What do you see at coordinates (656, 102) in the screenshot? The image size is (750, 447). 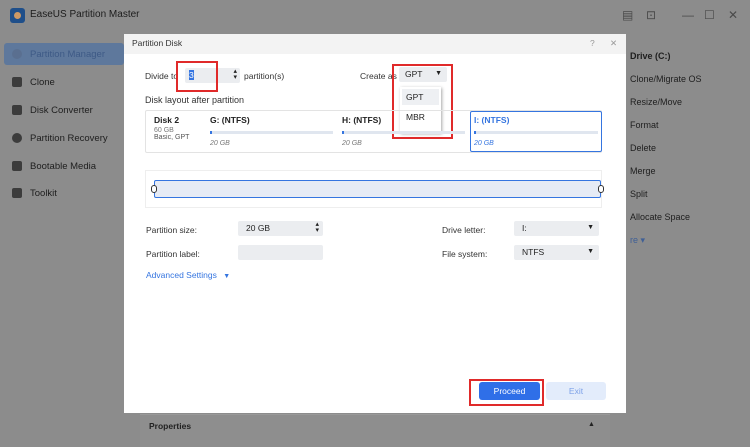 I see `action-resize-move: Resize/Move` at bounding box center [656, 102].